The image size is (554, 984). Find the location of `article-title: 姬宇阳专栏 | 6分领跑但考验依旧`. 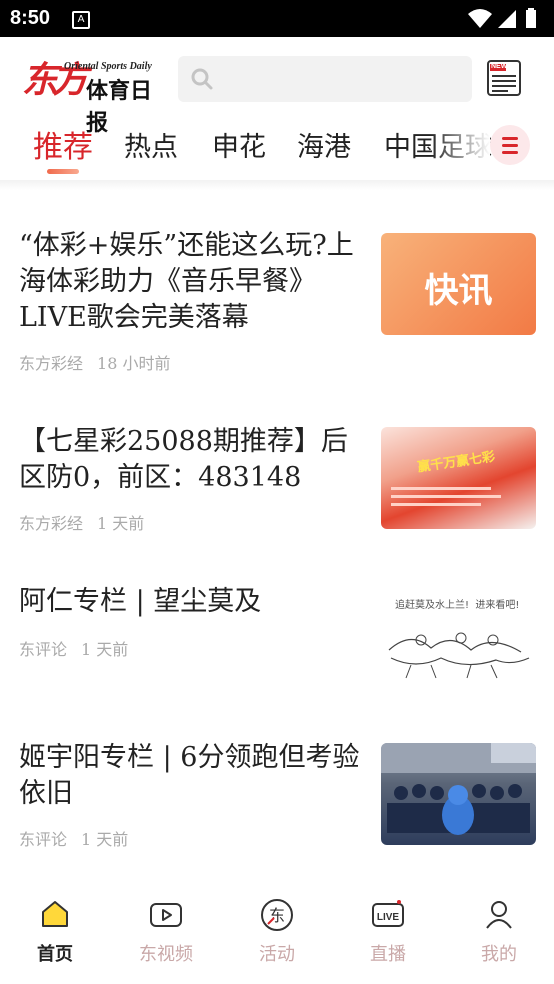

article-title: 姬宇阳专栏 | 6分领跑但考验依旧 is located at coordinates (191, 776).